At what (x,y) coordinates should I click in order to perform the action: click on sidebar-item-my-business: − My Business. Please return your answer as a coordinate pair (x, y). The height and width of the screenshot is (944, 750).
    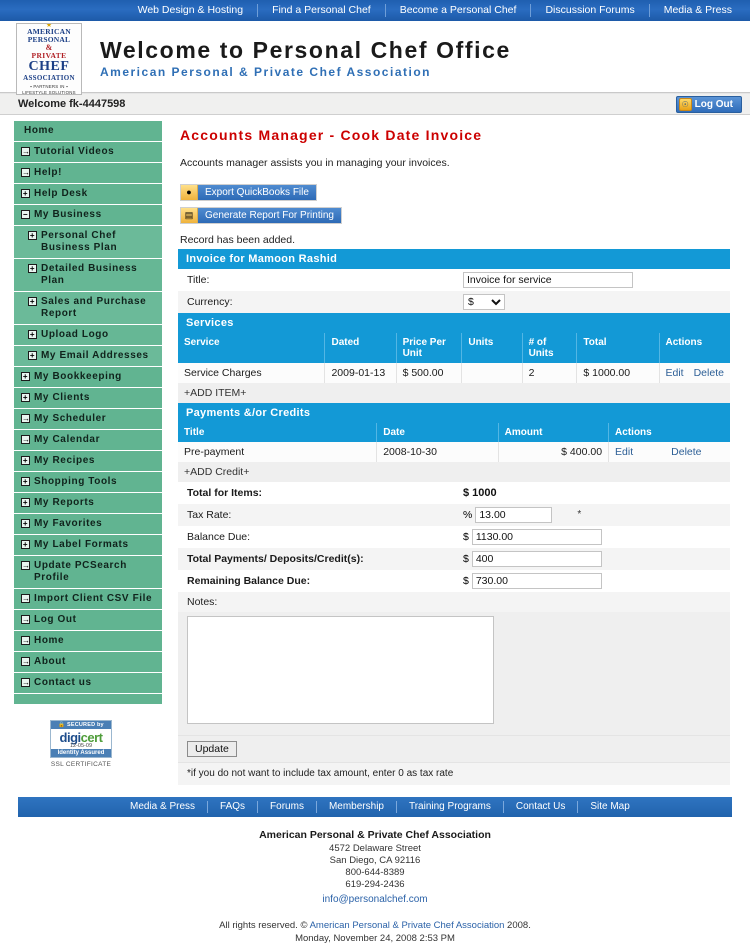
    Looking at the image, I should click on (88, 215).